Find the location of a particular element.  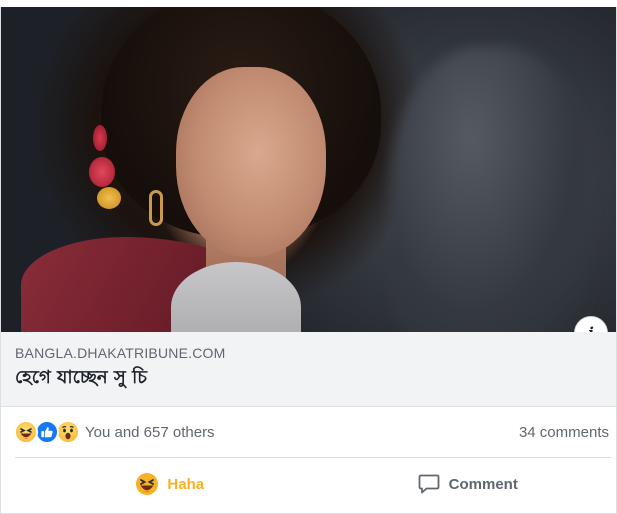

comment-button-label: Comment is located at coordinates (483, 484).